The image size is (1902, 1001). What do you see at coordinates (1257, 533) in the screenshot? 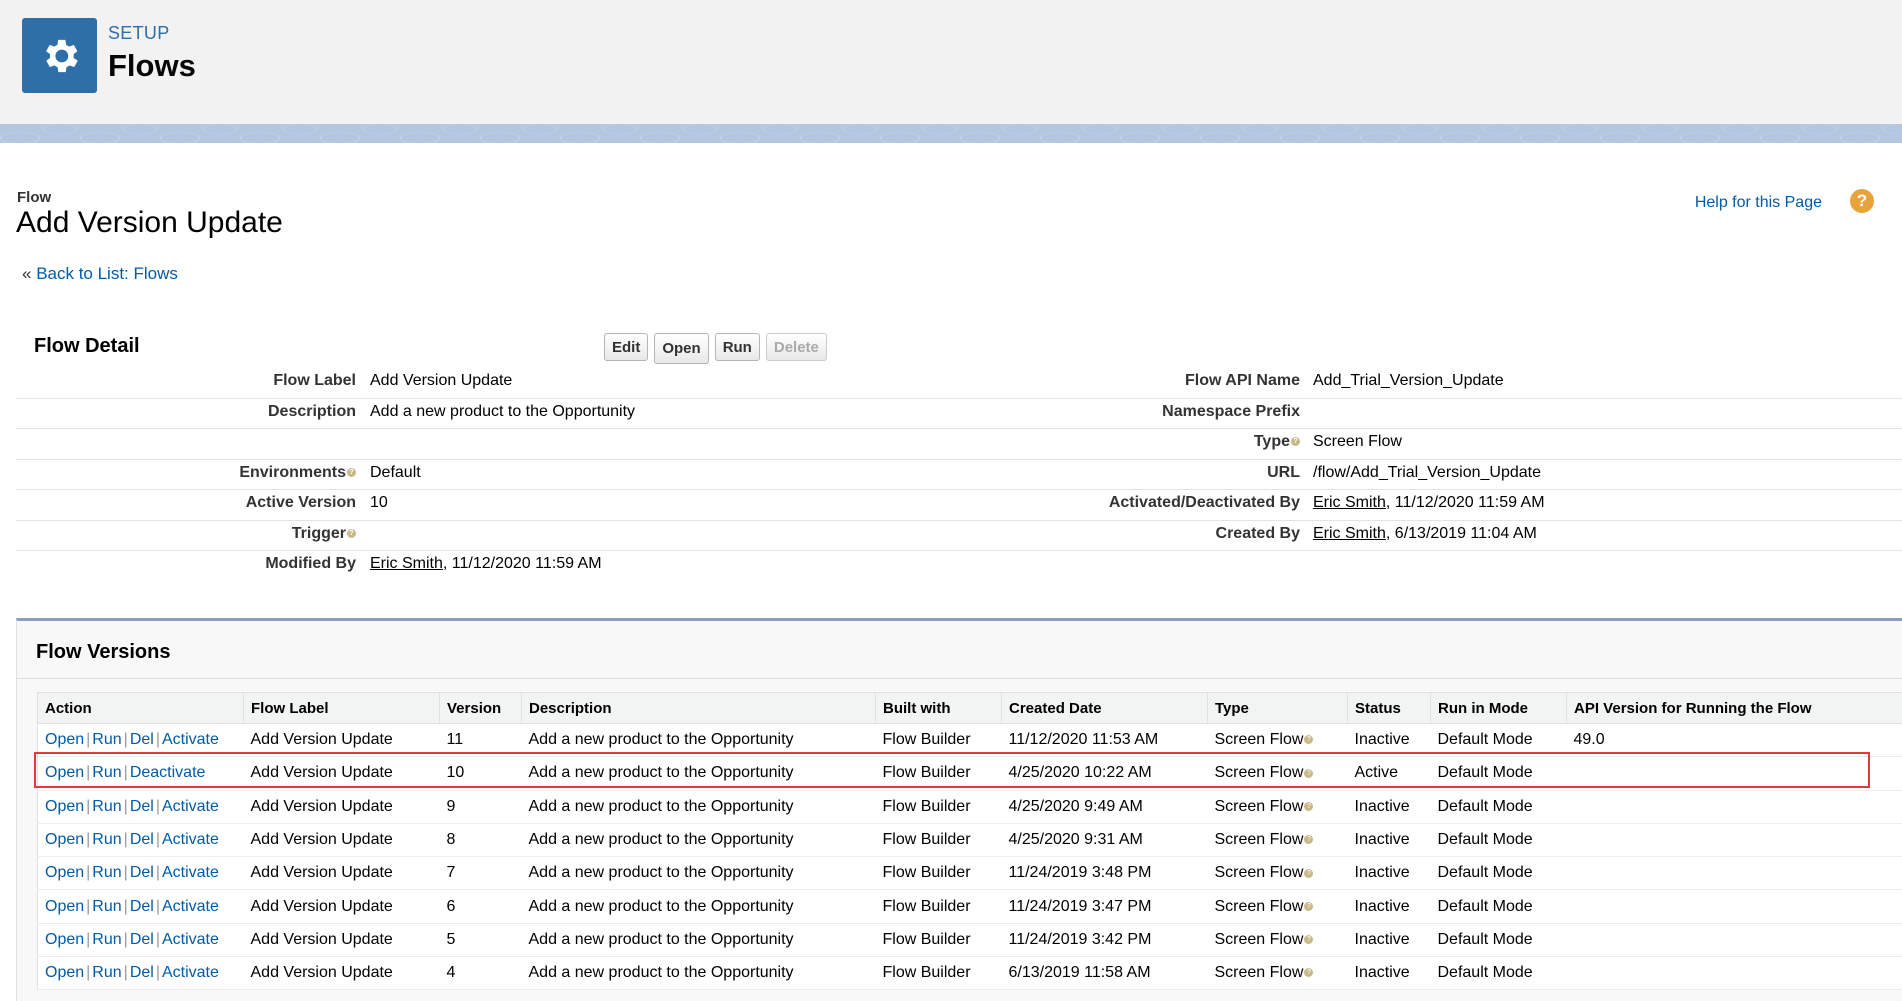
I see `field-label: Created By` at bounding box center [1257, 533].